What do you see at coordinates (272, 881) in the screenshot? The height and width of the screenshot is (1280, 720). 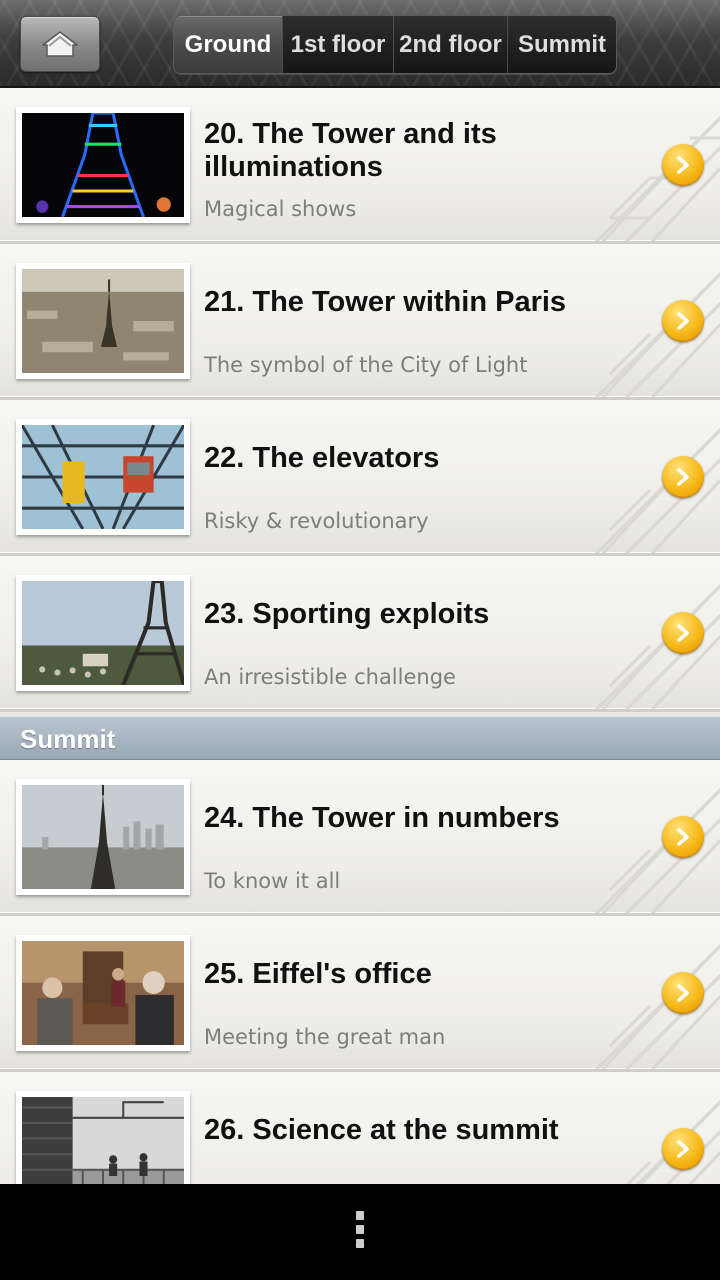 I see `item-subtitle: To know it all` at bounding box center [272, 881].